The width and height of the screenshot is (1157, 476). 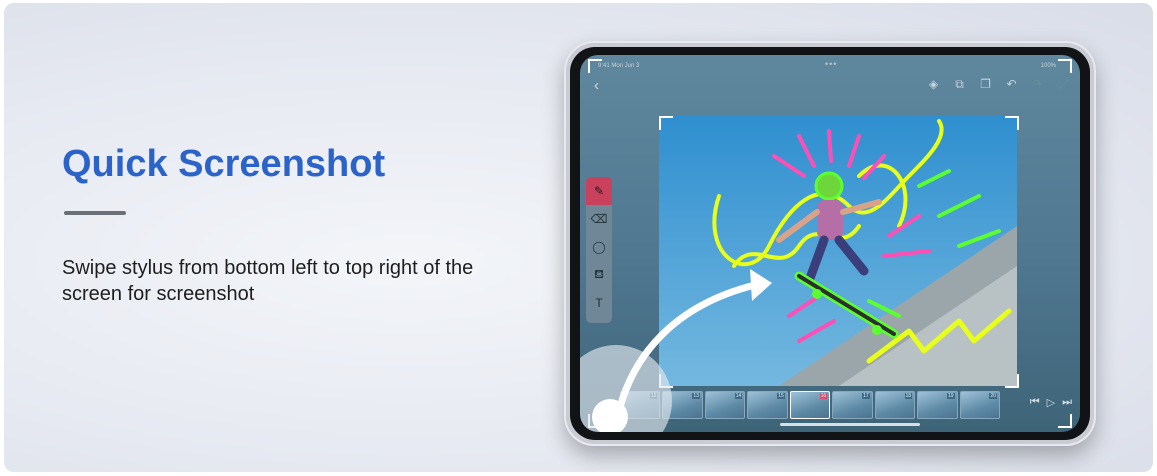 I want to click on title-divider, so click(x=95, y=213).